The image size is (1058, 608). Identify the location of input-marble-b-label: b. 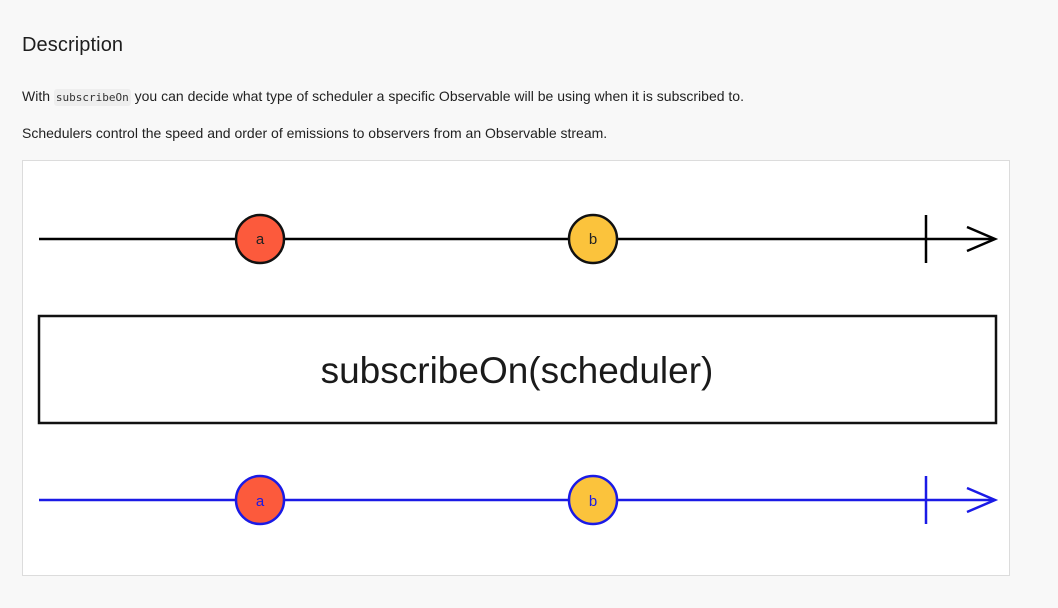
(593, 239).